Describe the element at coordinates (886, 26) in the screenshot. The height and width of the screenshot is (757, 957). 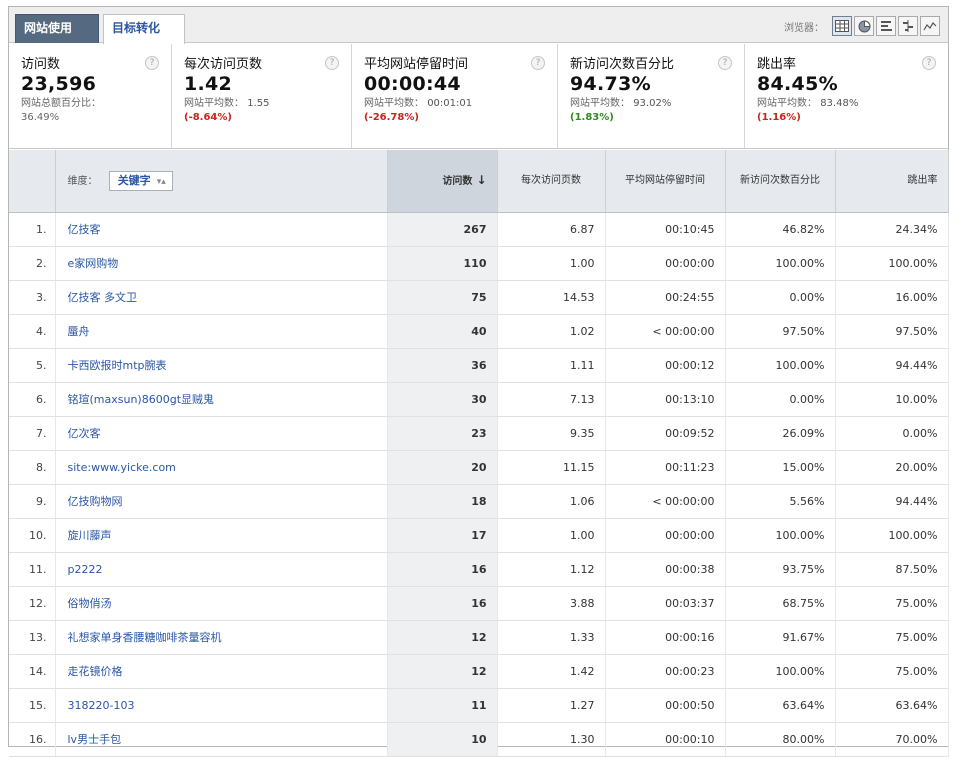
I see `bar-view-button` at that location.